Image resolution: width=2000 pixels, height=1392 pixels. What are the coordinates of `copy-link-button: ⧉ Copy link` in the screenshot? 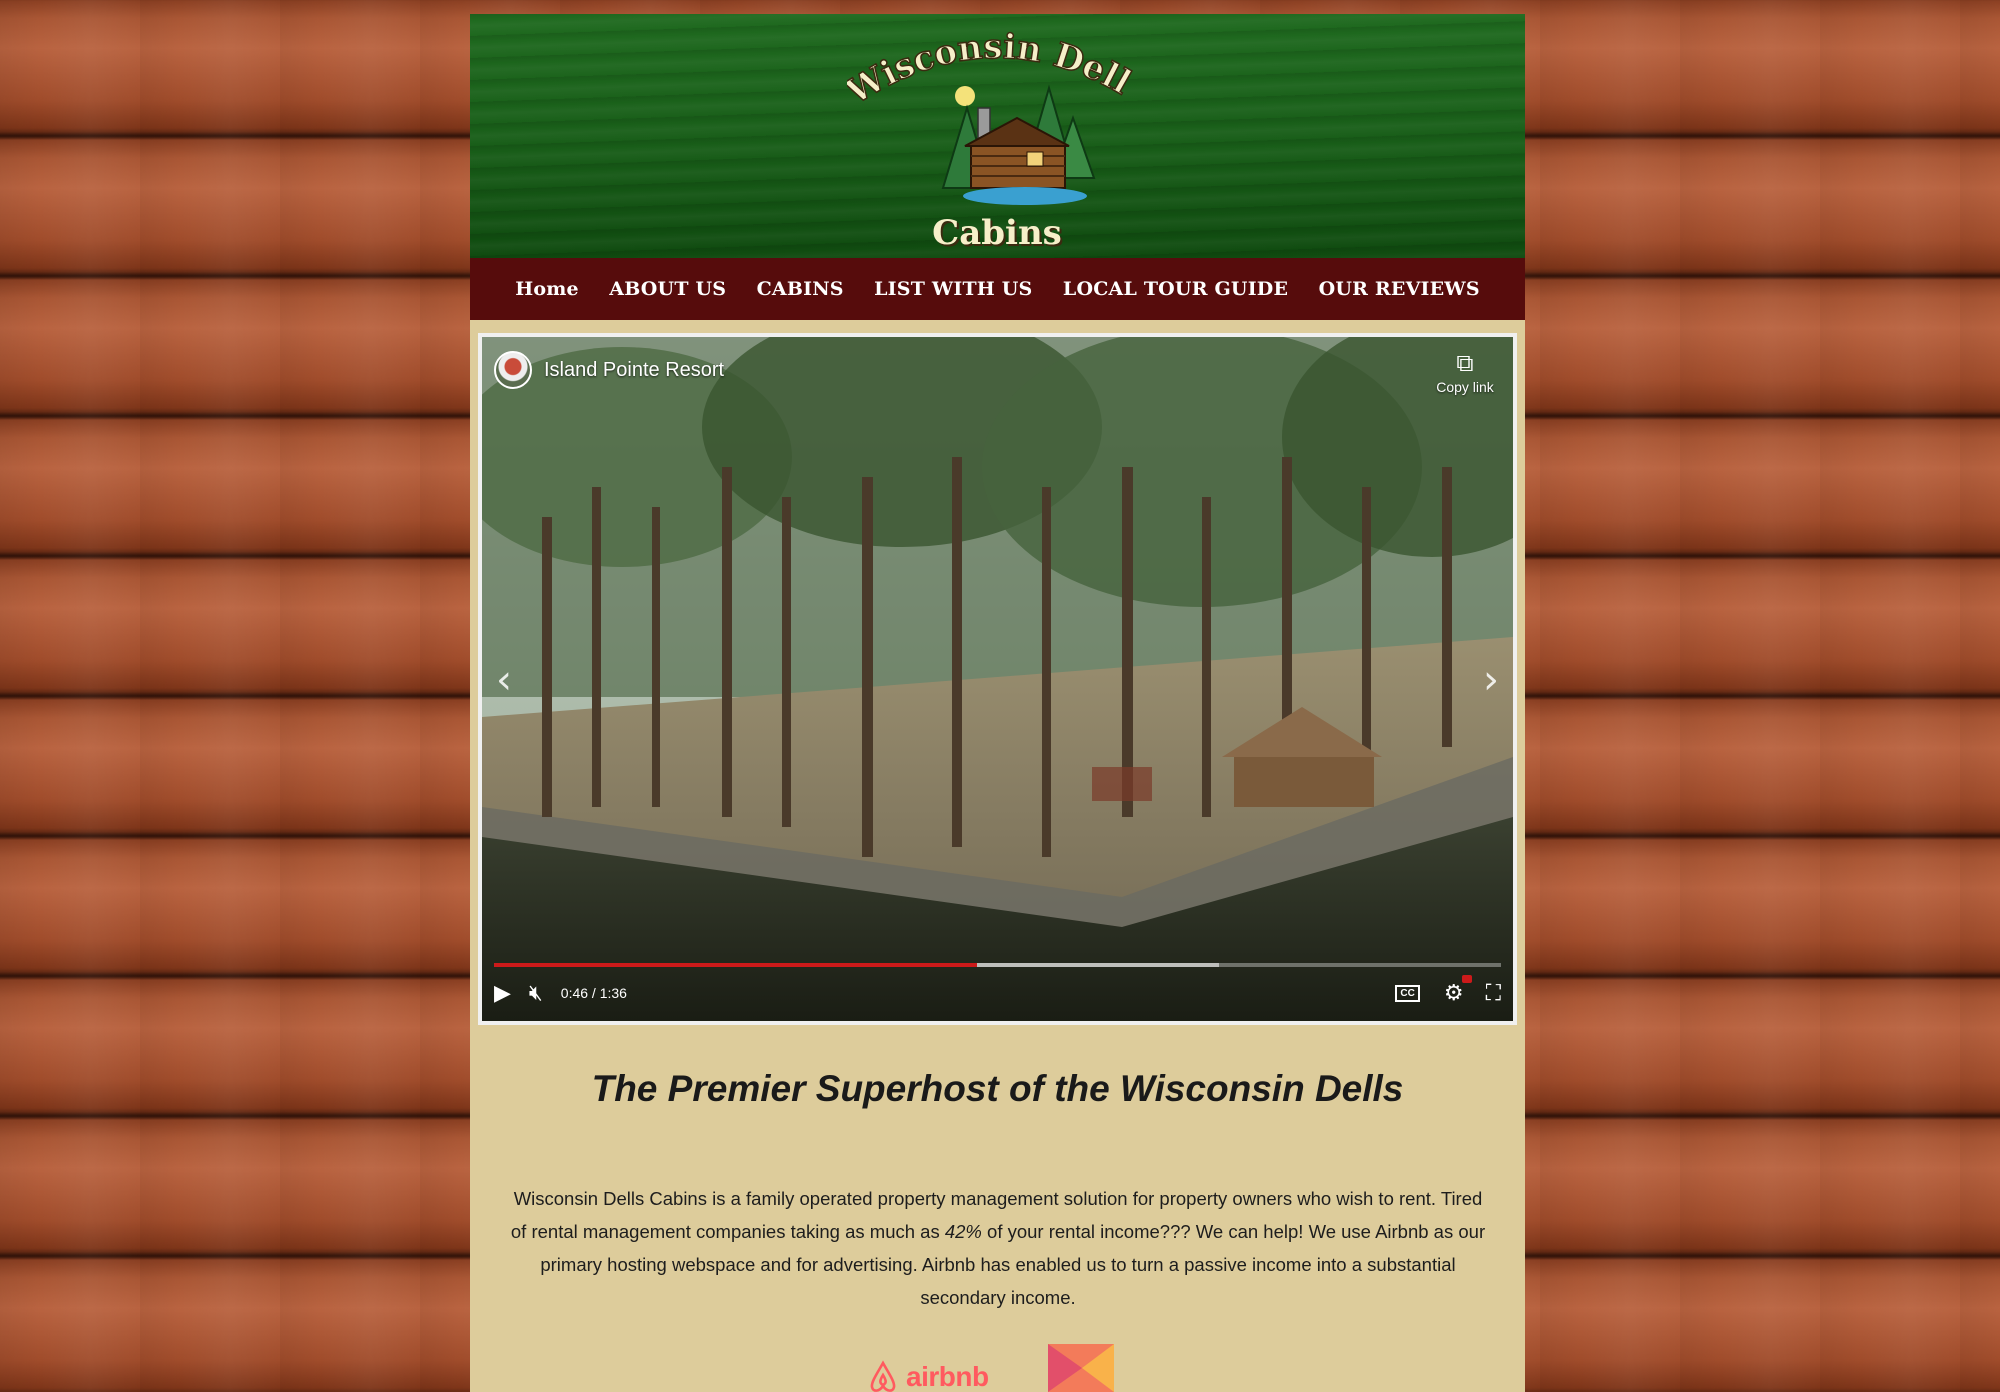 It's located at (1465, 373).